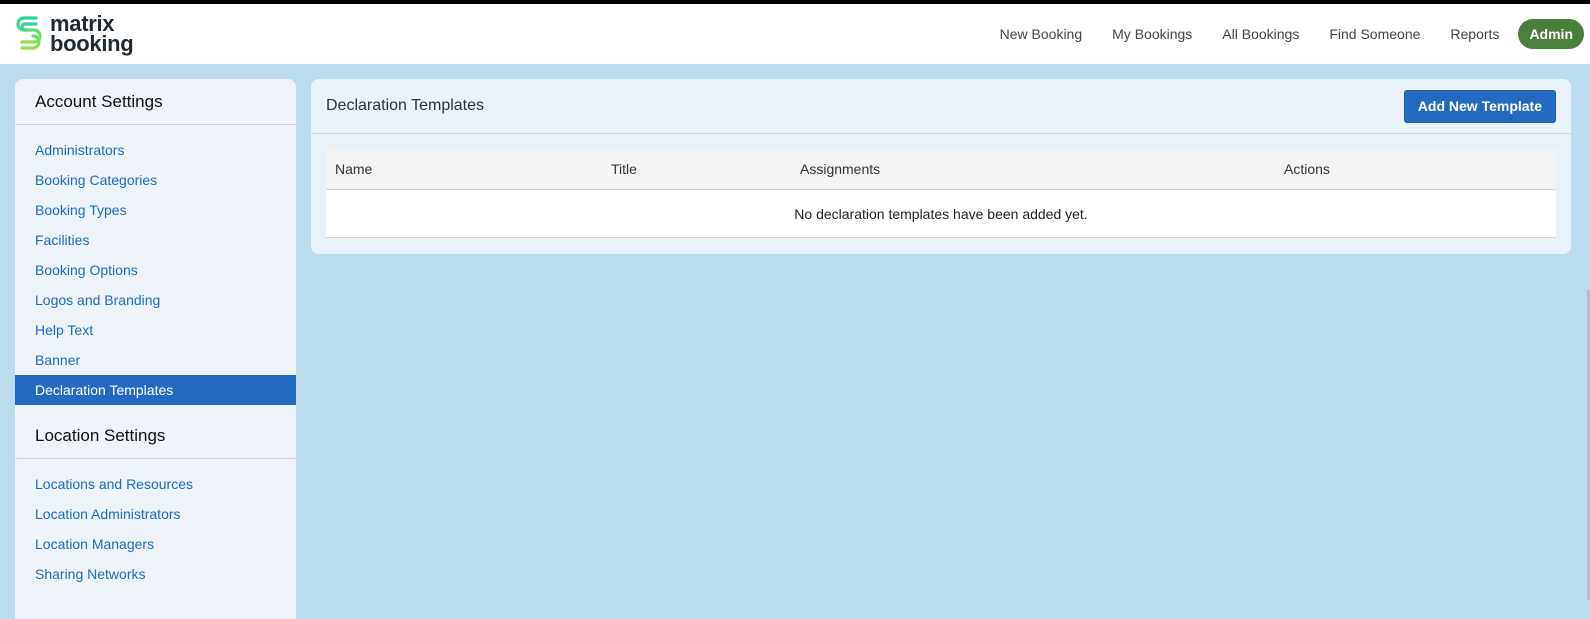 This screenshot has height=619, width=1590. What do you see at coordinates (1374, 34) in the screenshot?
I see `nav-find-someone: Find Someone` at bounding box center [1374, 34].